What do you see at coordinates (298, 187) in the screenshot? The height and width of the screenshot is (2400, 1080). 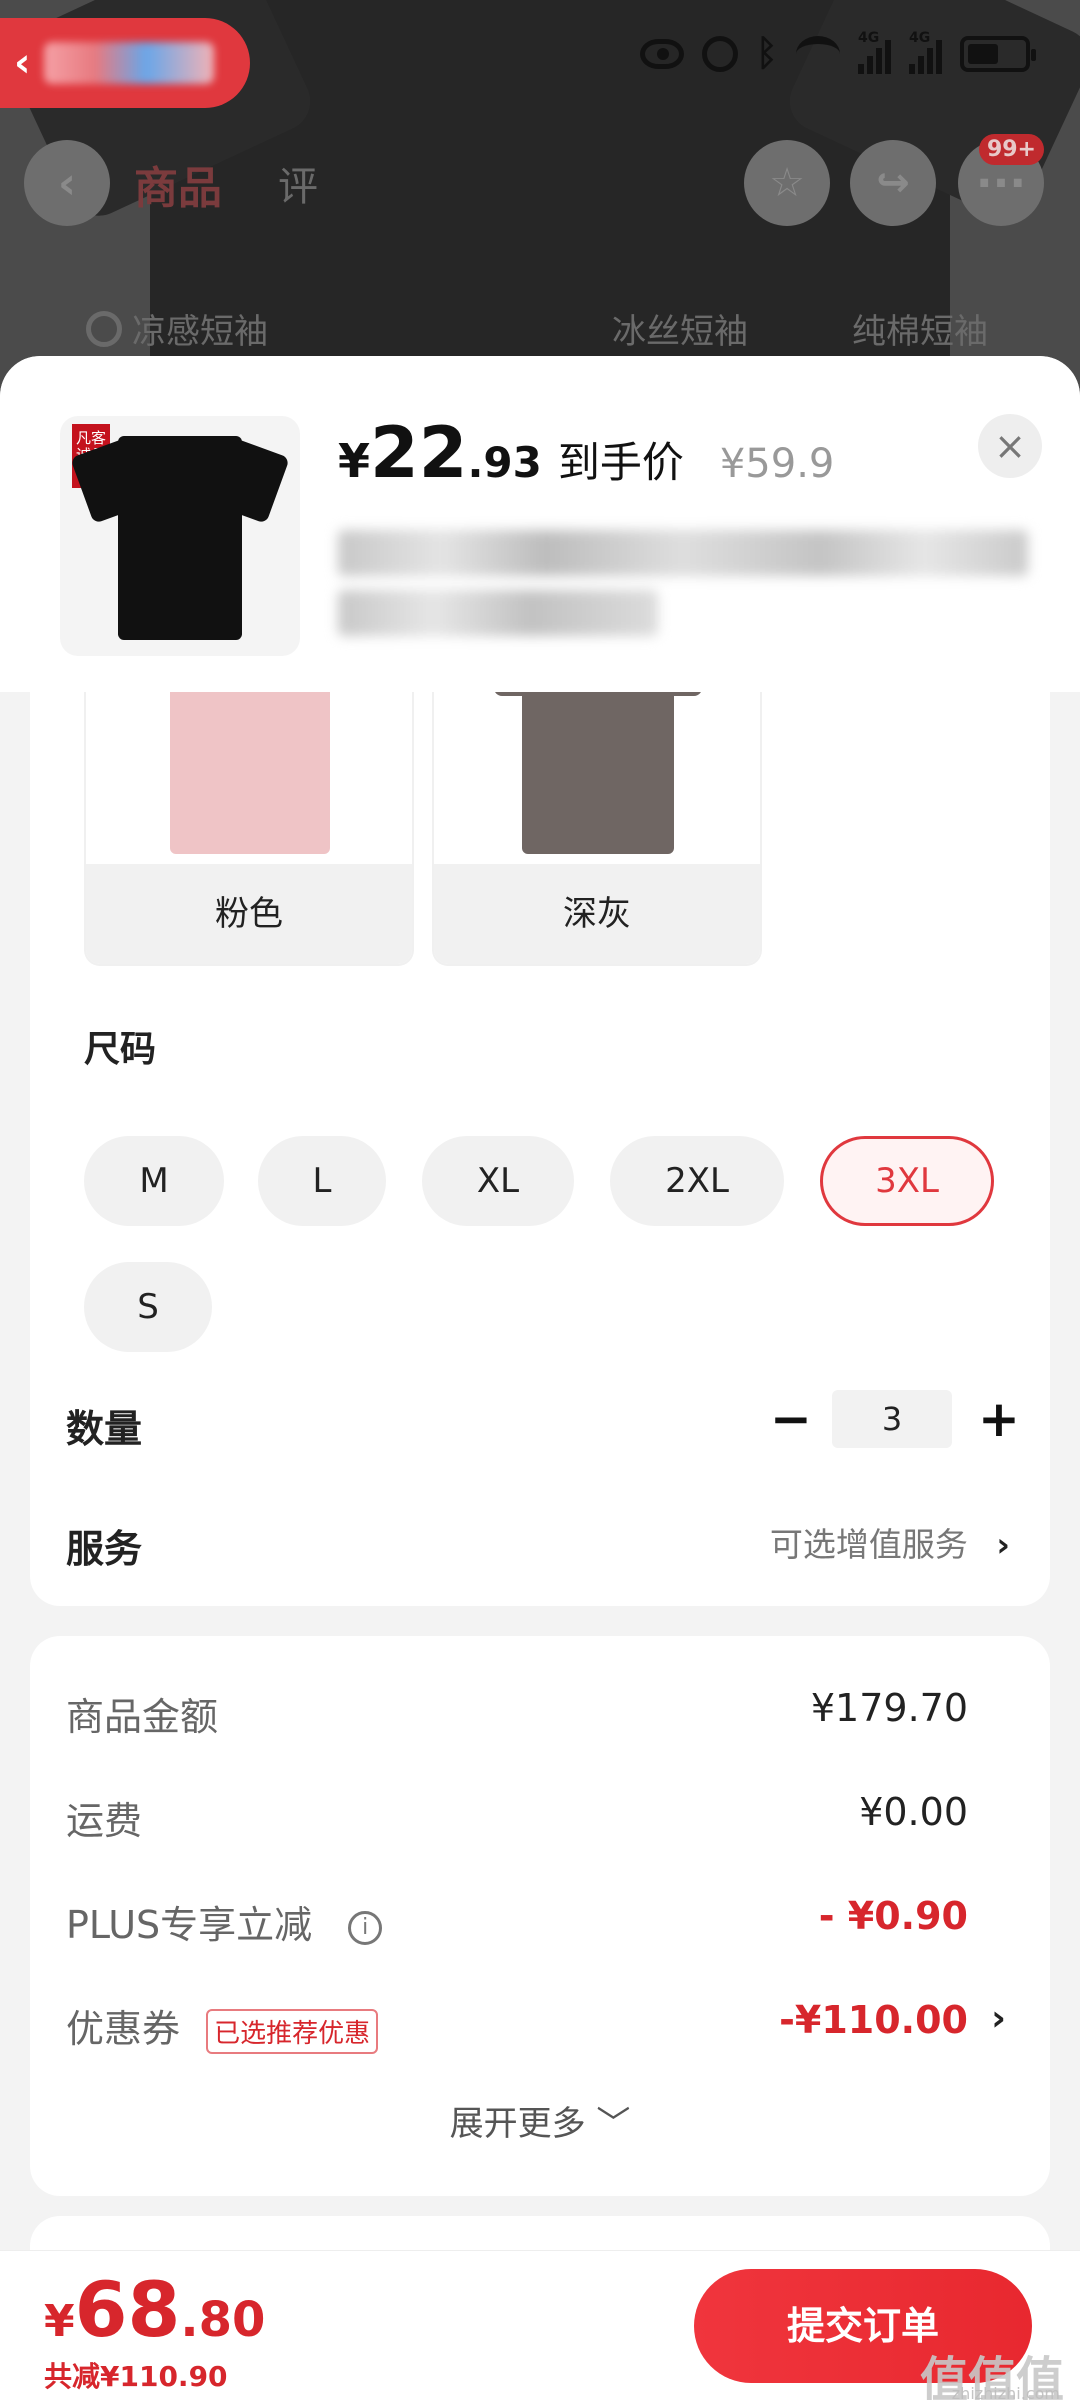 I see `nav-tab-partial: 评` at bounding box center [298, 187].